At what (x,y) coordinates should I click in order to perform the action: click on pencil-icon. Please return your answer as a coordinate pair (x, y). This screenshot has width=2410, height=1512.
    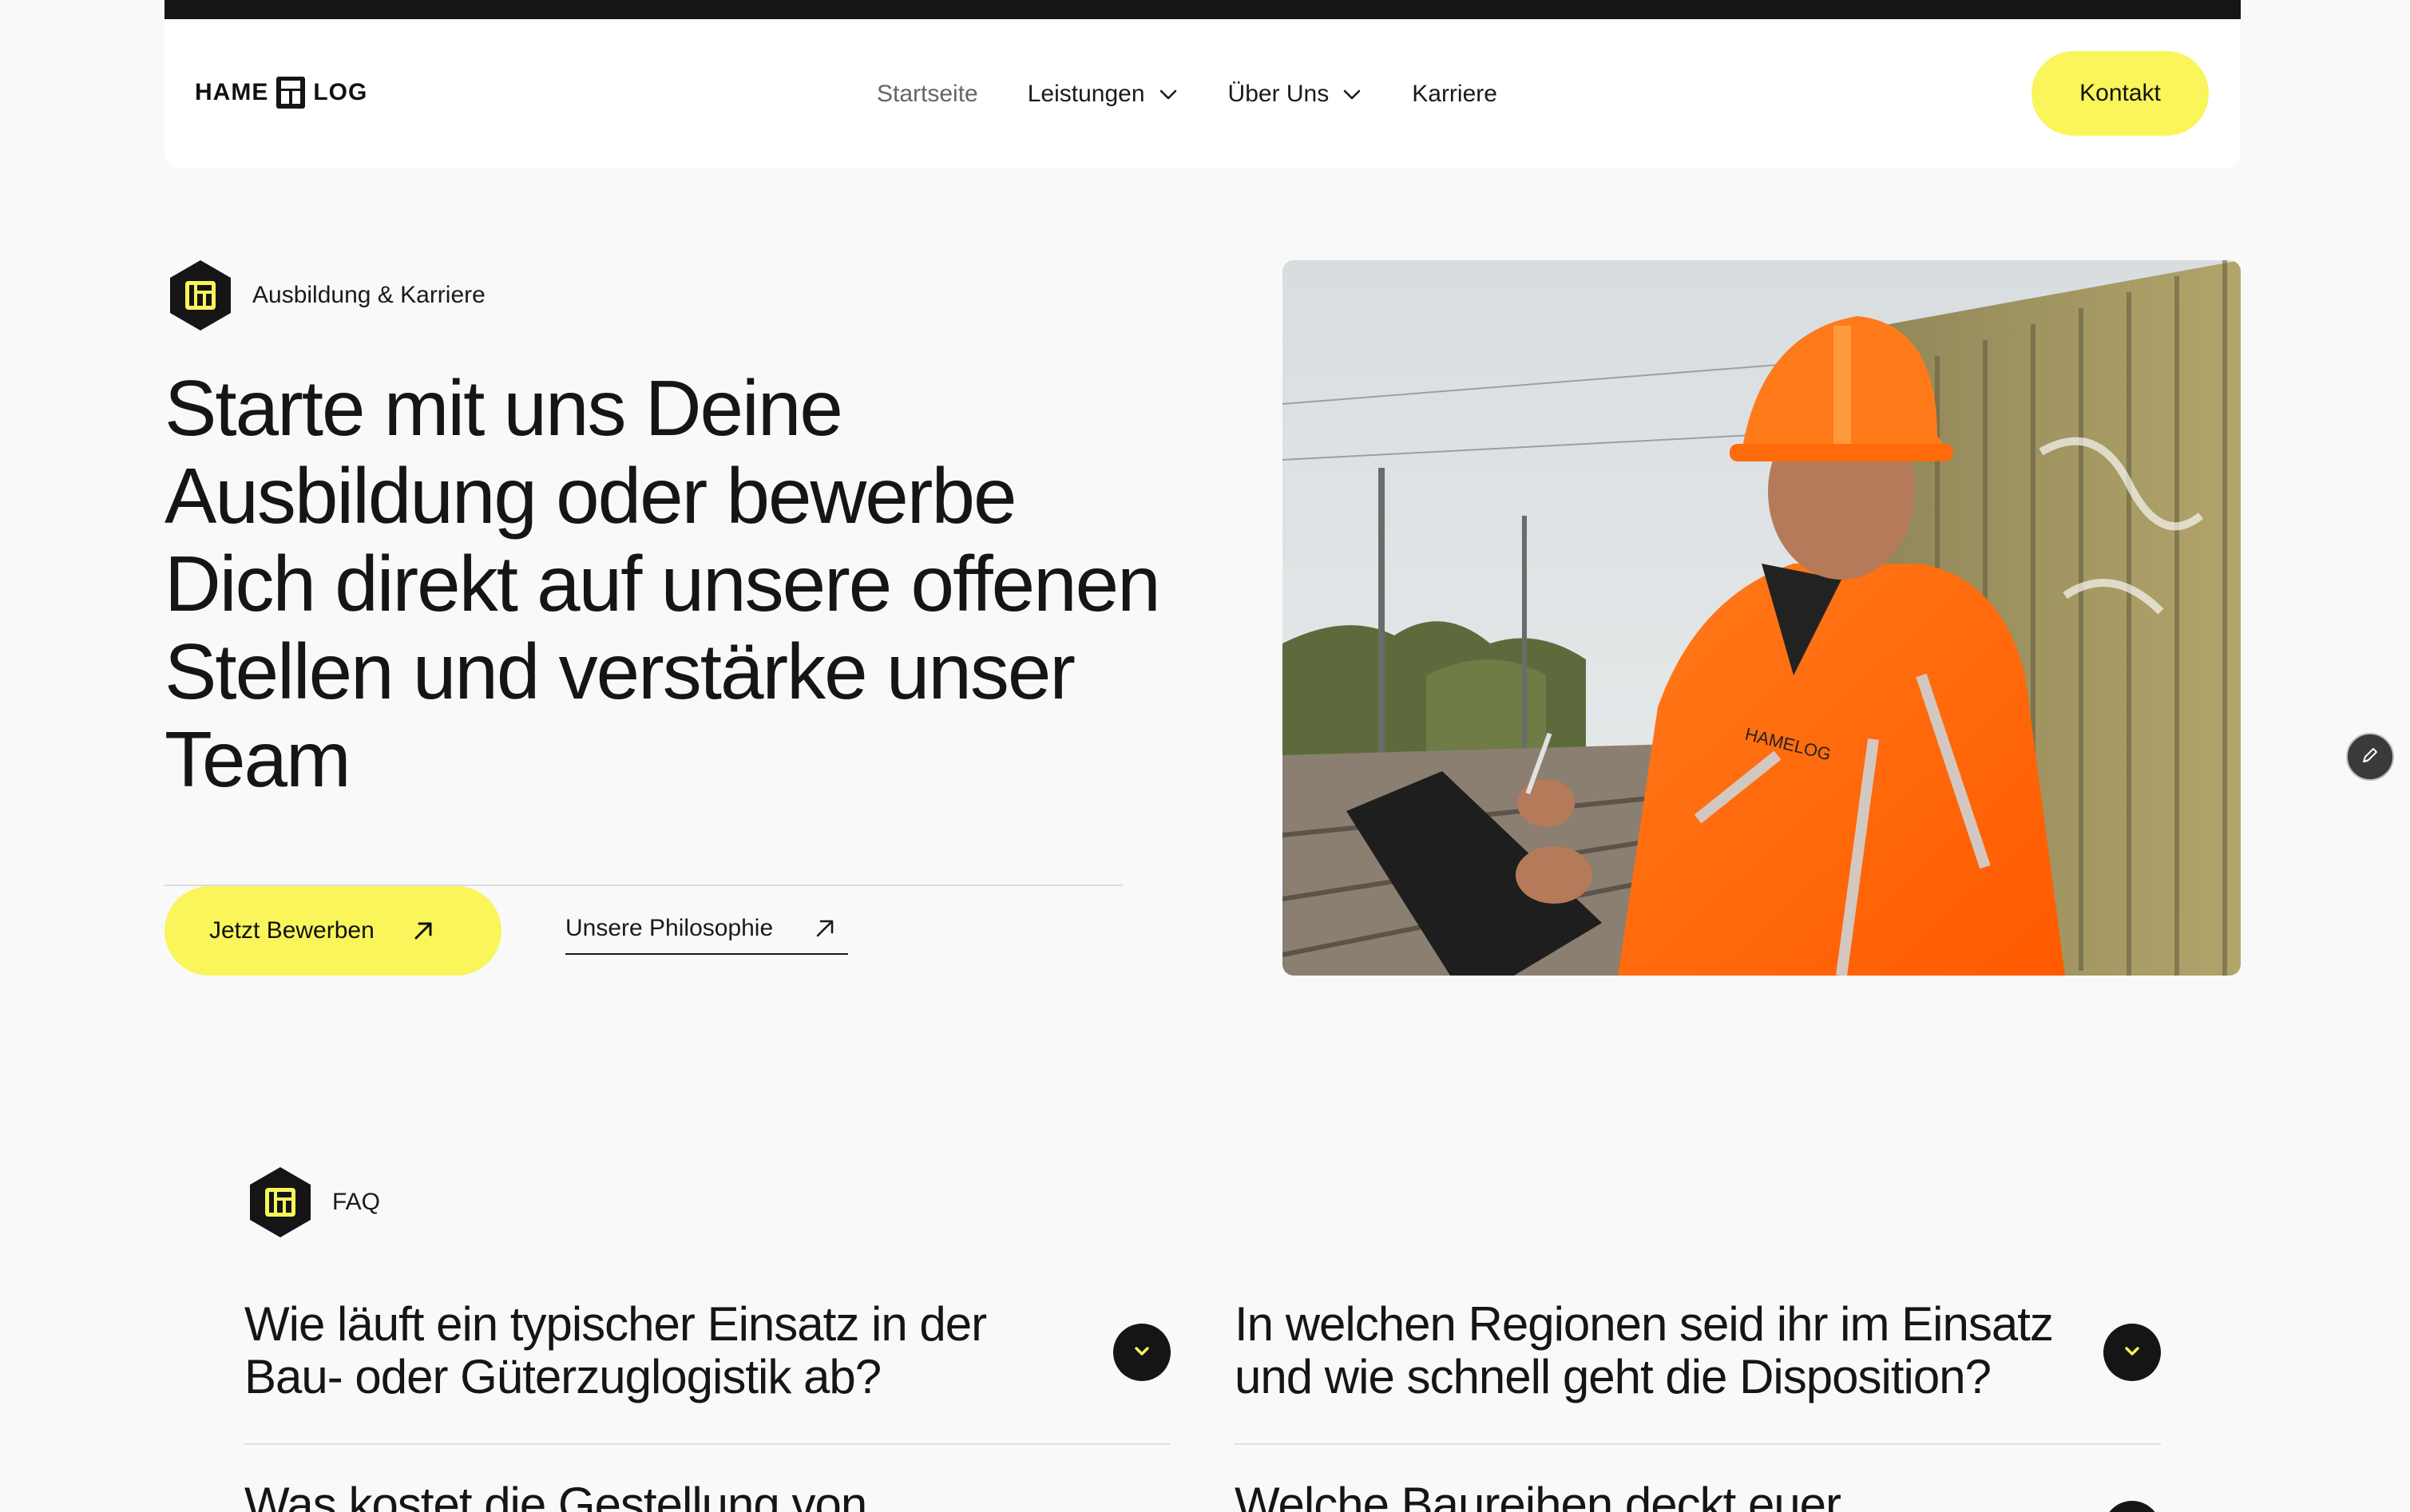
    Looking at the image, I should click on (2370, 757).